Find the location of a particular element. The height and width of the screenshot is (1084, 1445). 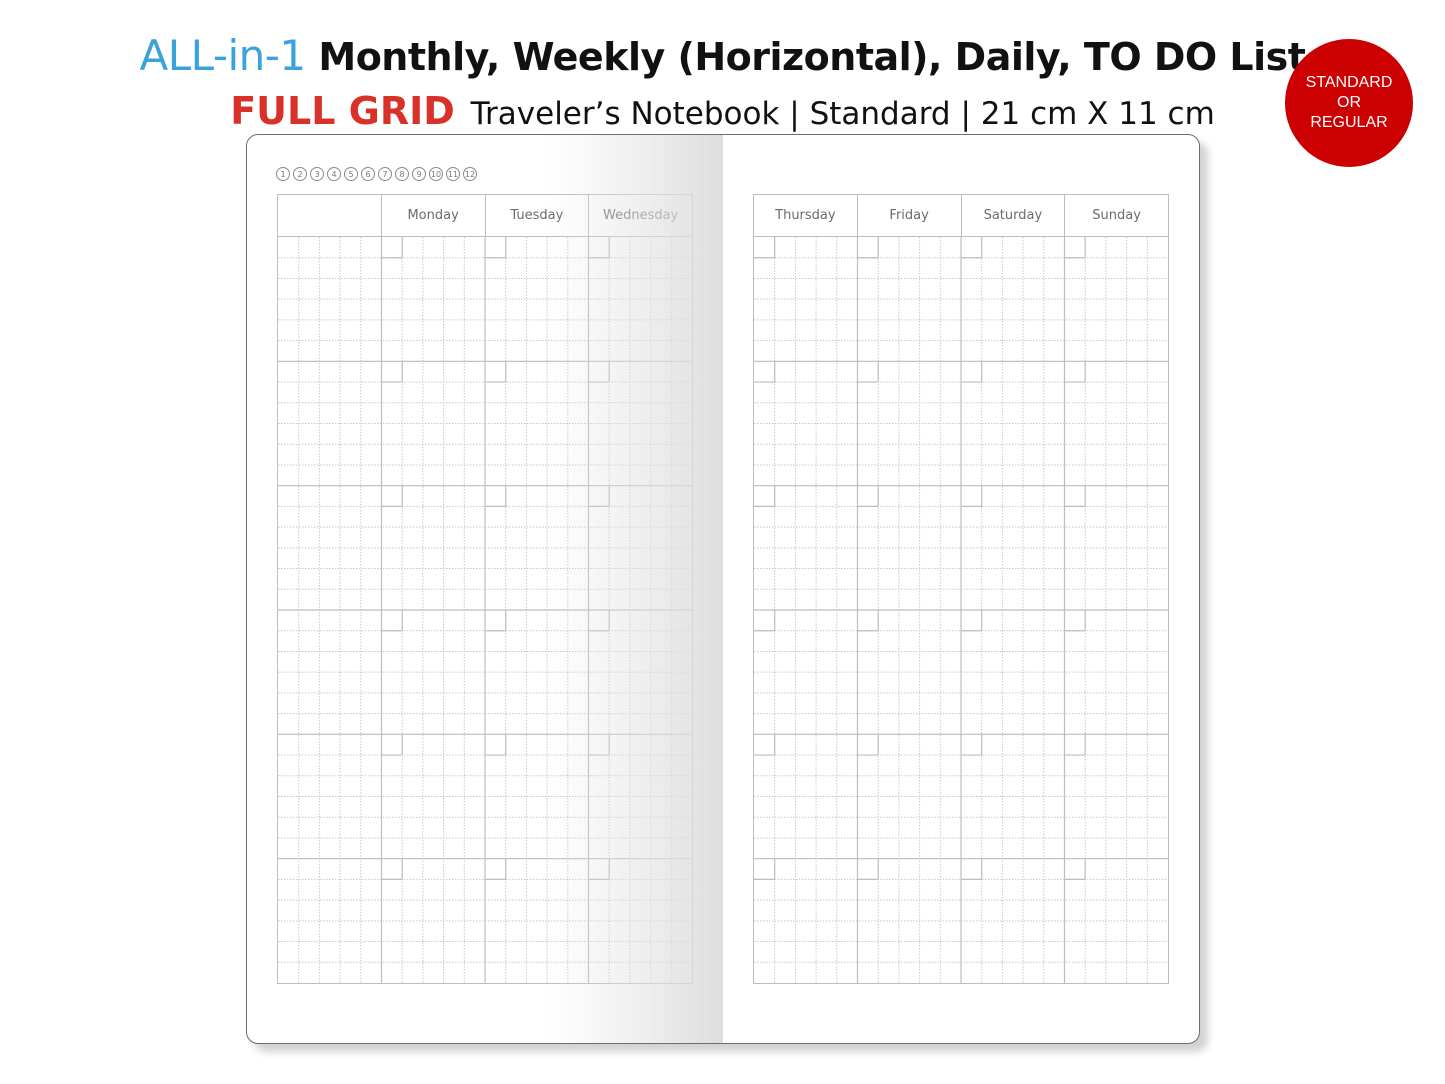

badge-line-2: OR is located at coordinates (1349, 102).